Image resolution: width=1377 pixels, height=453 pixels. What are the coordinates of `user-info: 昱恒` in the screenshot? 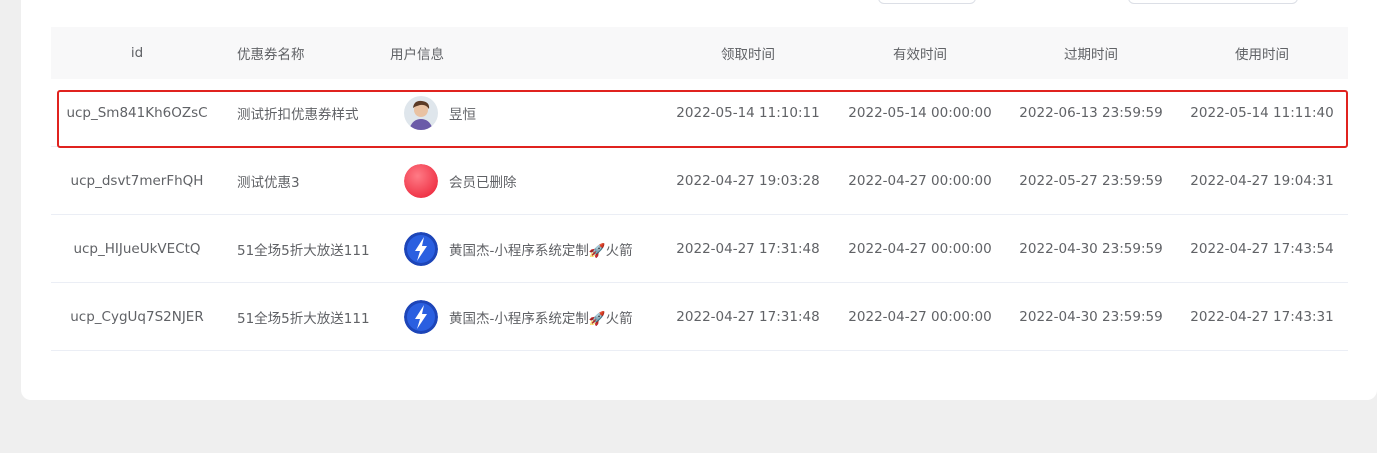 It's located at (525, 112).